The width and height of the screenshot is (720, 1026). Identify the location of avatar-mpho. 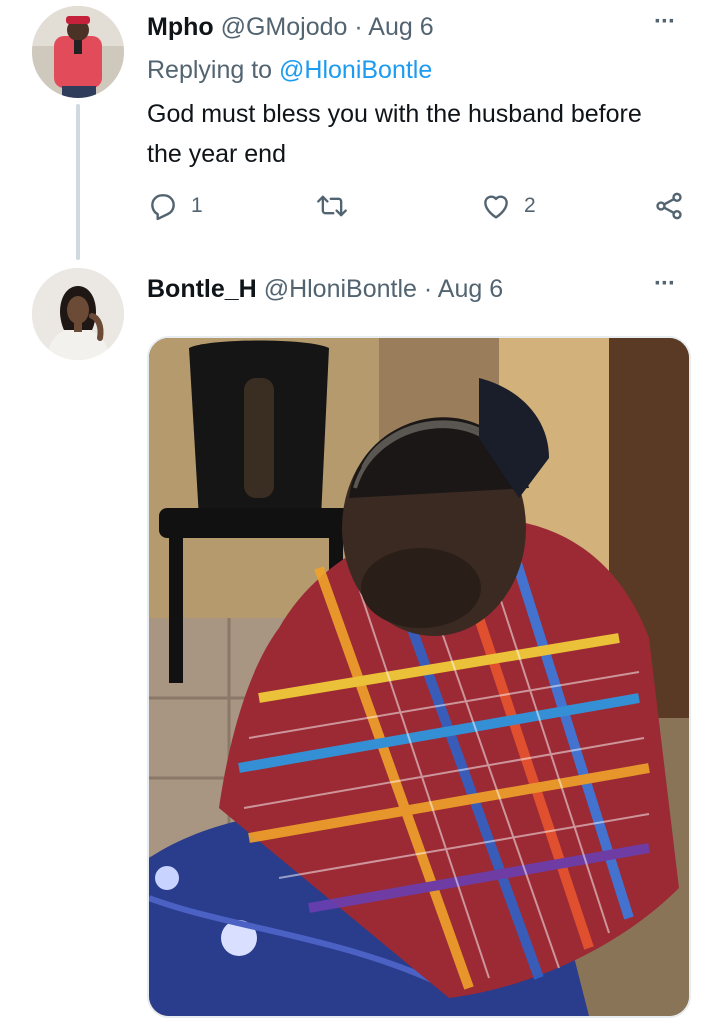
(78, 52).